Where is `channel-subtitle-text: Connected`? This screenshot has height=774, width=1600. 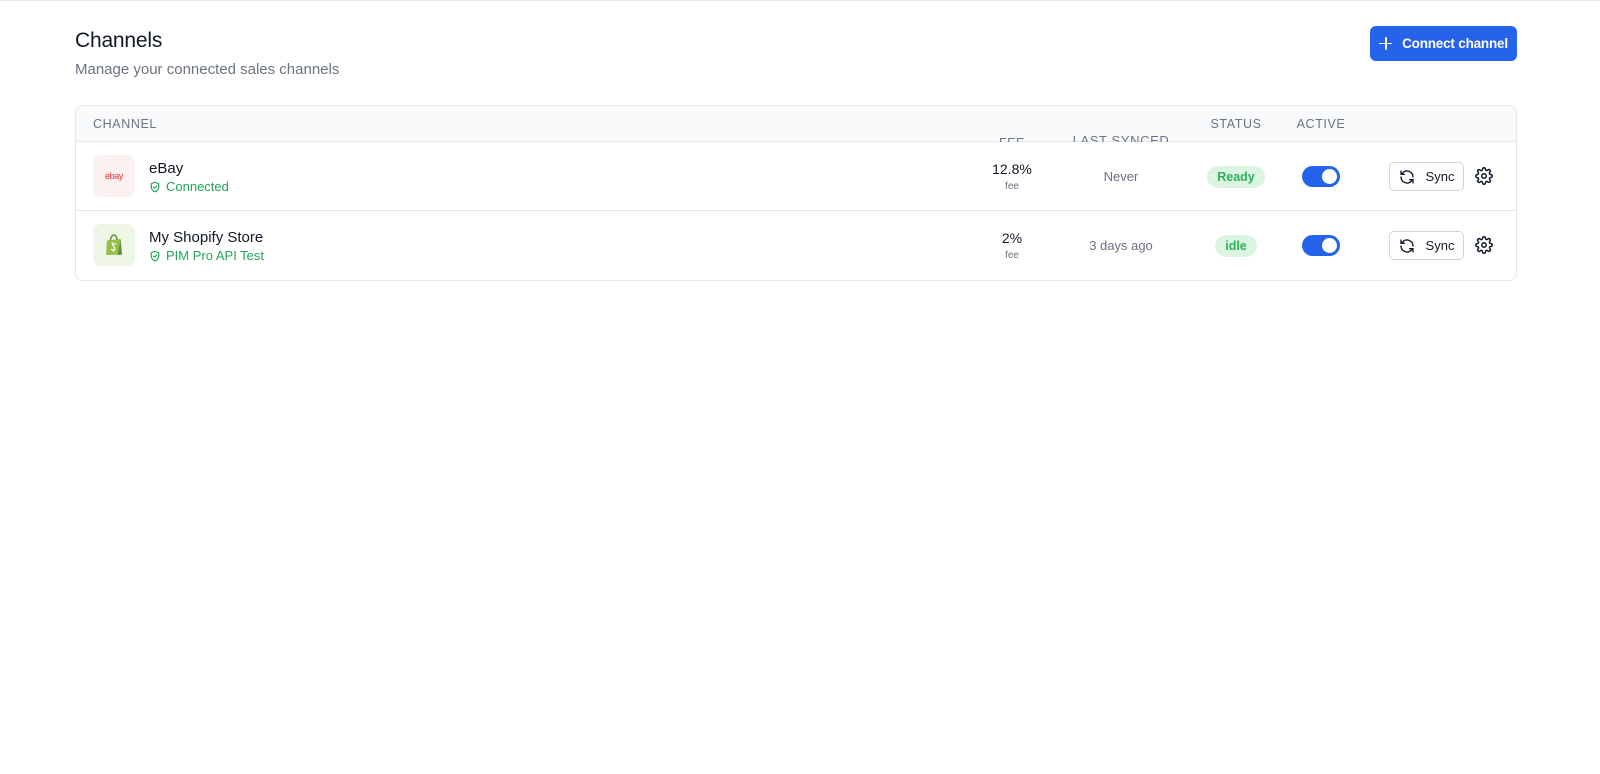 channel-subtitle-text: Connected is located at coordinates (197, 186).